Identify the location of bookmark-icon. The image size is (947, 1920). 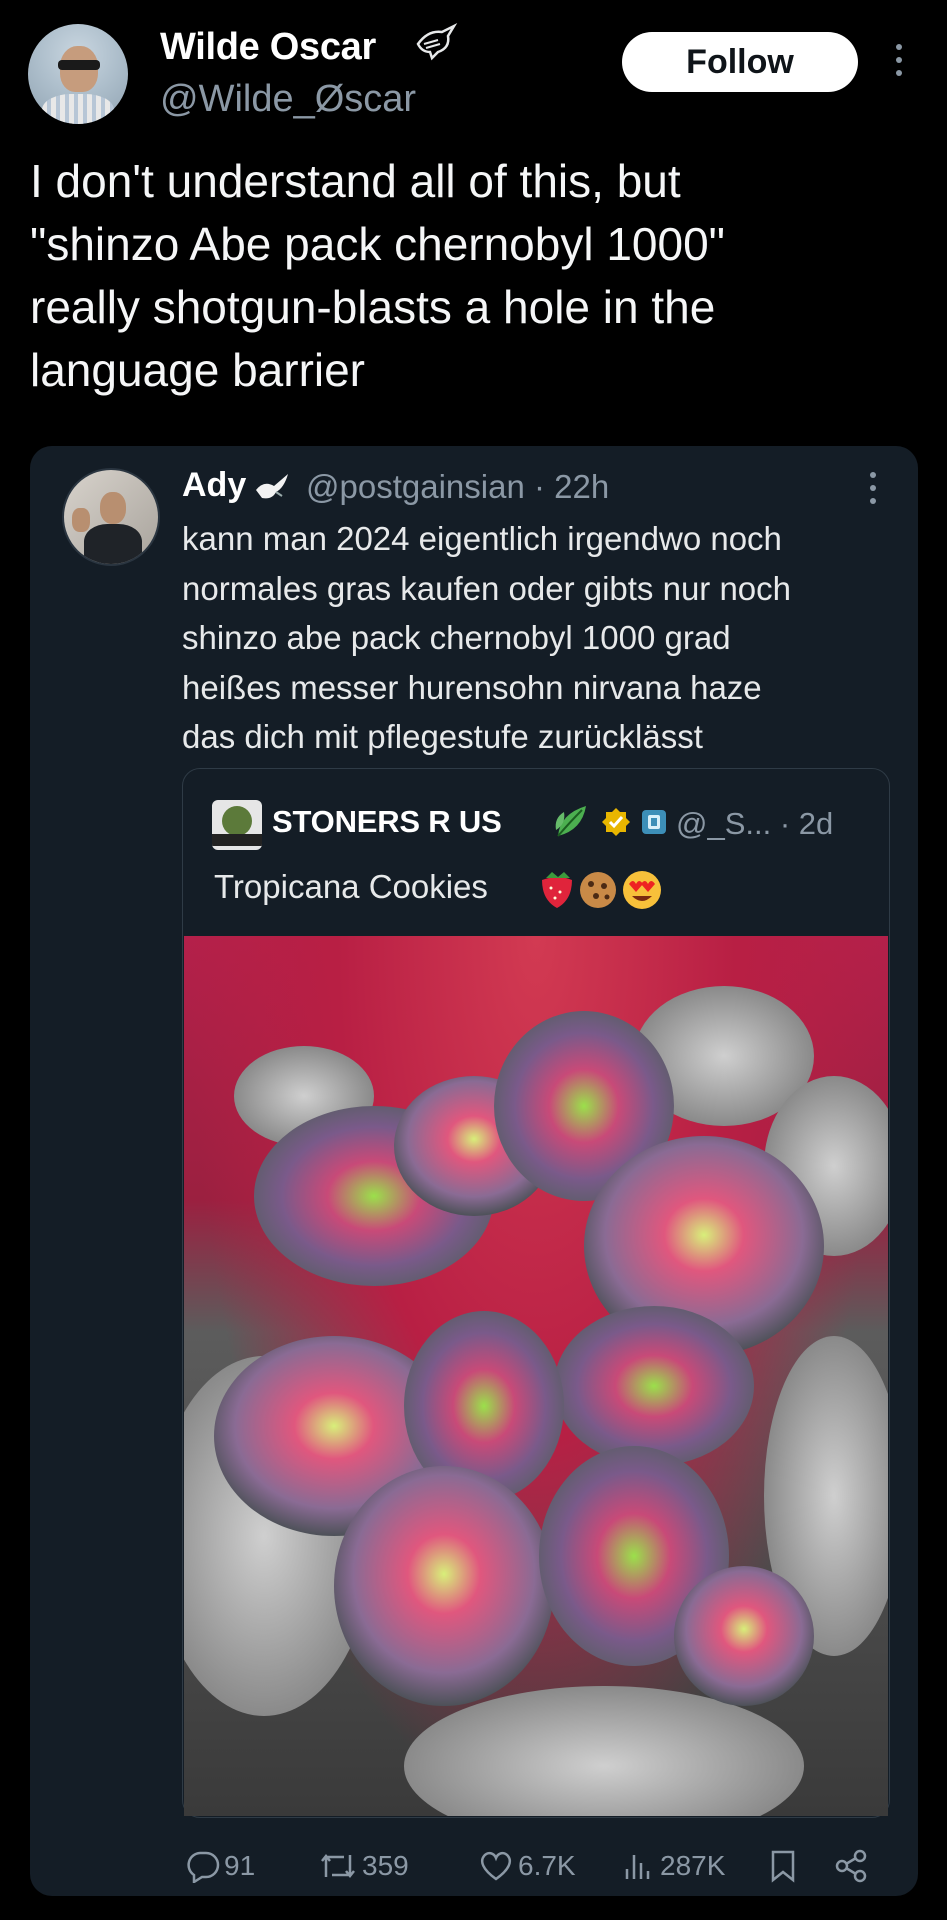
(783, 1866).